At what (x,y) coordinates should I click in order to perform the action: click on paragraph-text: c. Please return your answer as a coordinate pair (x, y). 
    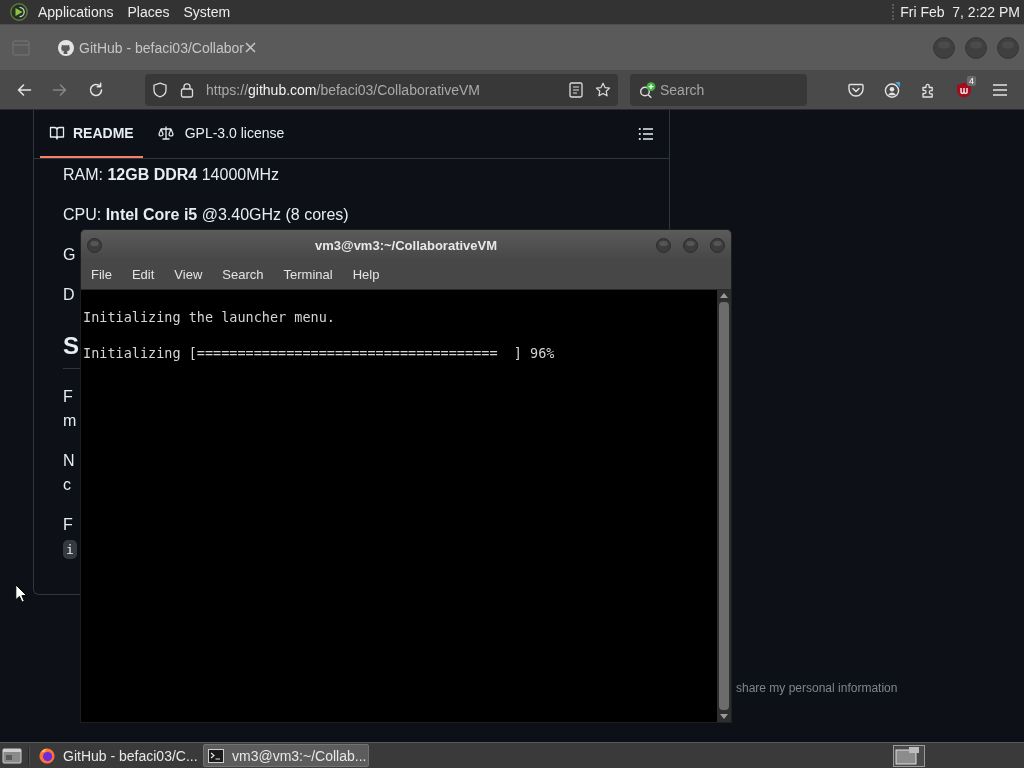
    Looking at the image, I should click on (67, 484).